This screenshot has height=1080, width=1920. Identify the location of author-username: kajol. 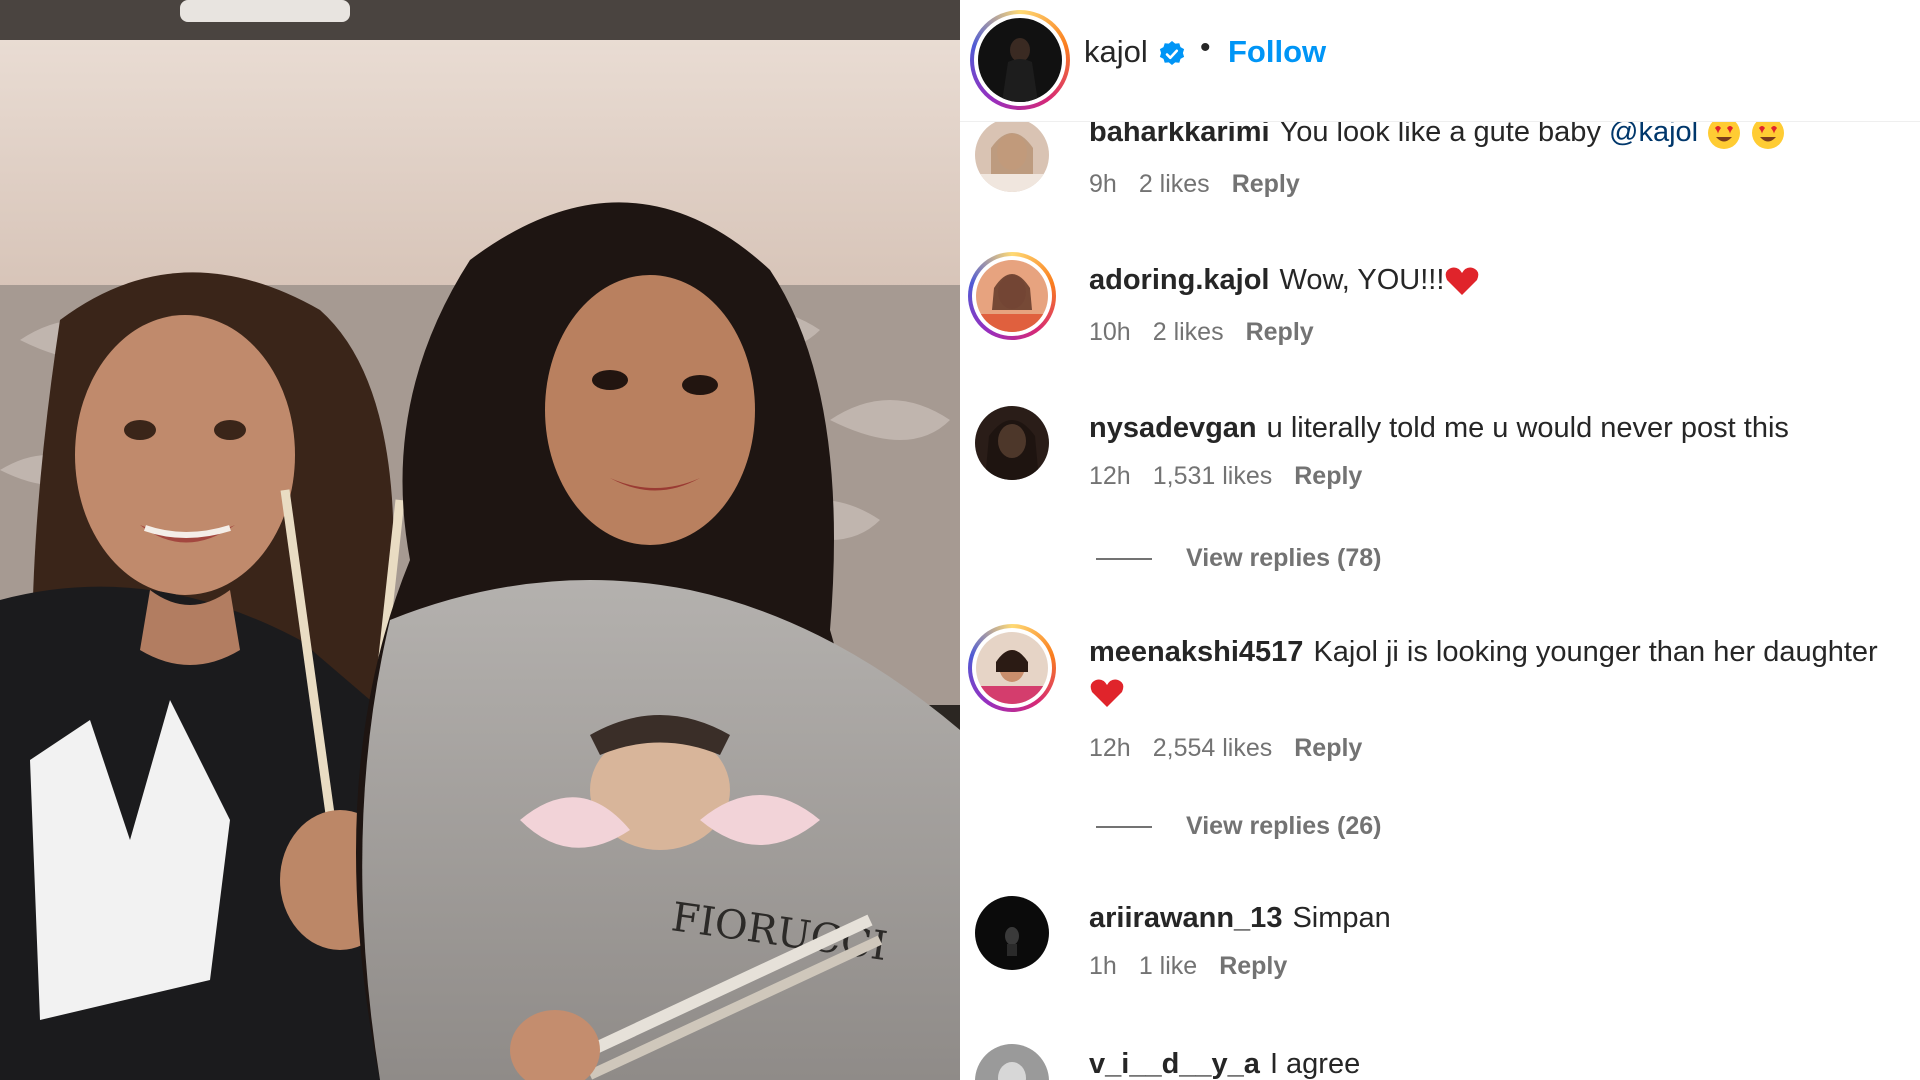
(1116, 52).